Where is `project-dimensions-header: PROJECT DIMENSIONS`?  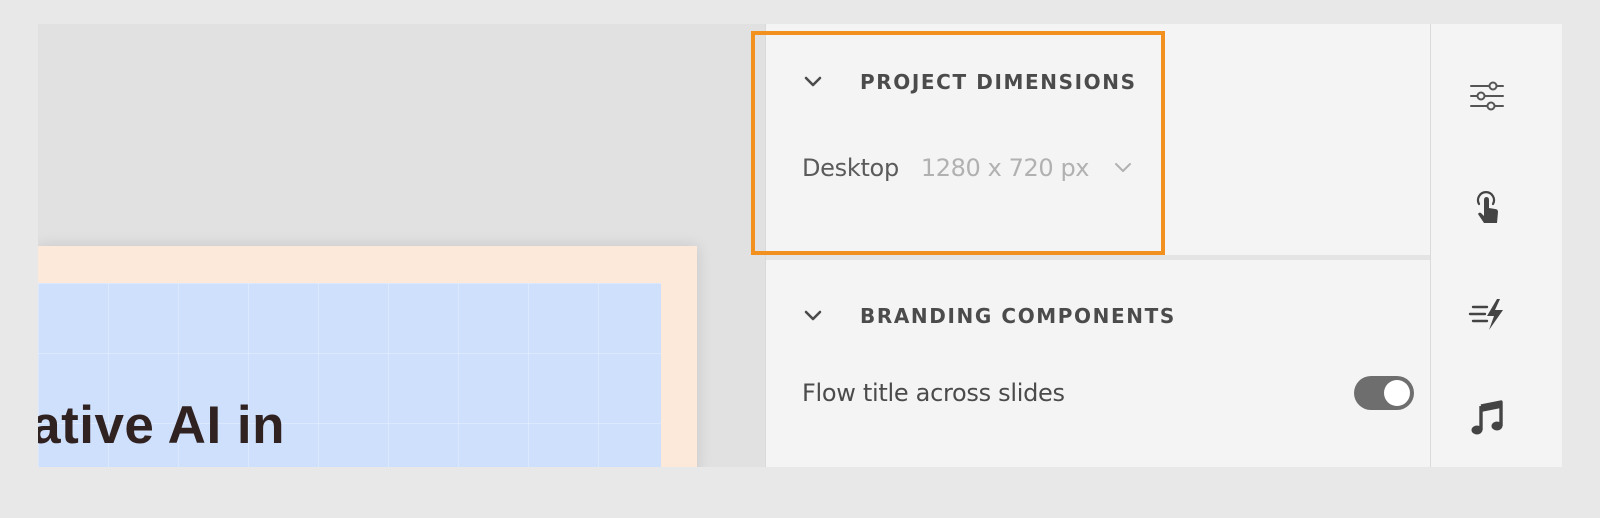 project-dimensions-header: PROJECT DIMENSIONS is located at coordinates (969, 82).